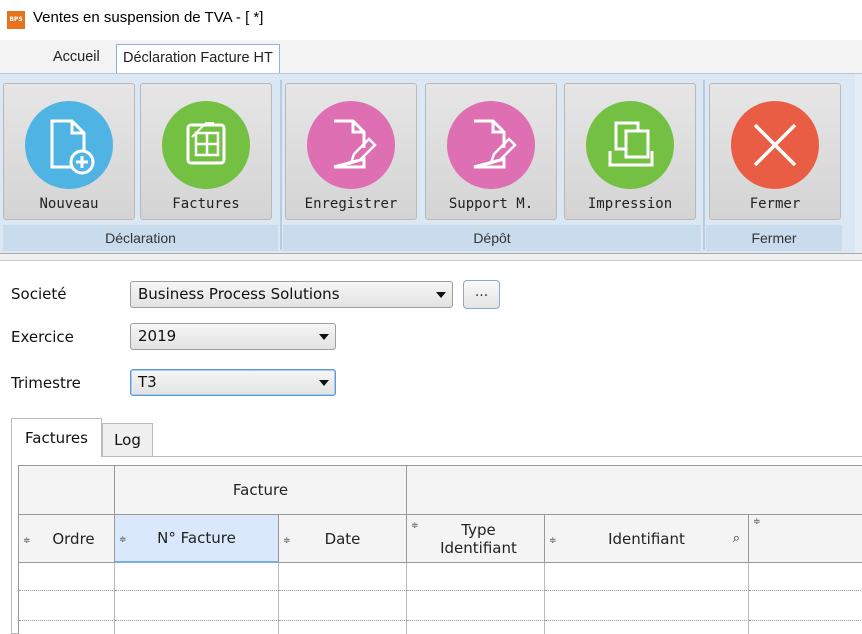  I want to click on group-label-fermer: Fermer, so click(774, 238).